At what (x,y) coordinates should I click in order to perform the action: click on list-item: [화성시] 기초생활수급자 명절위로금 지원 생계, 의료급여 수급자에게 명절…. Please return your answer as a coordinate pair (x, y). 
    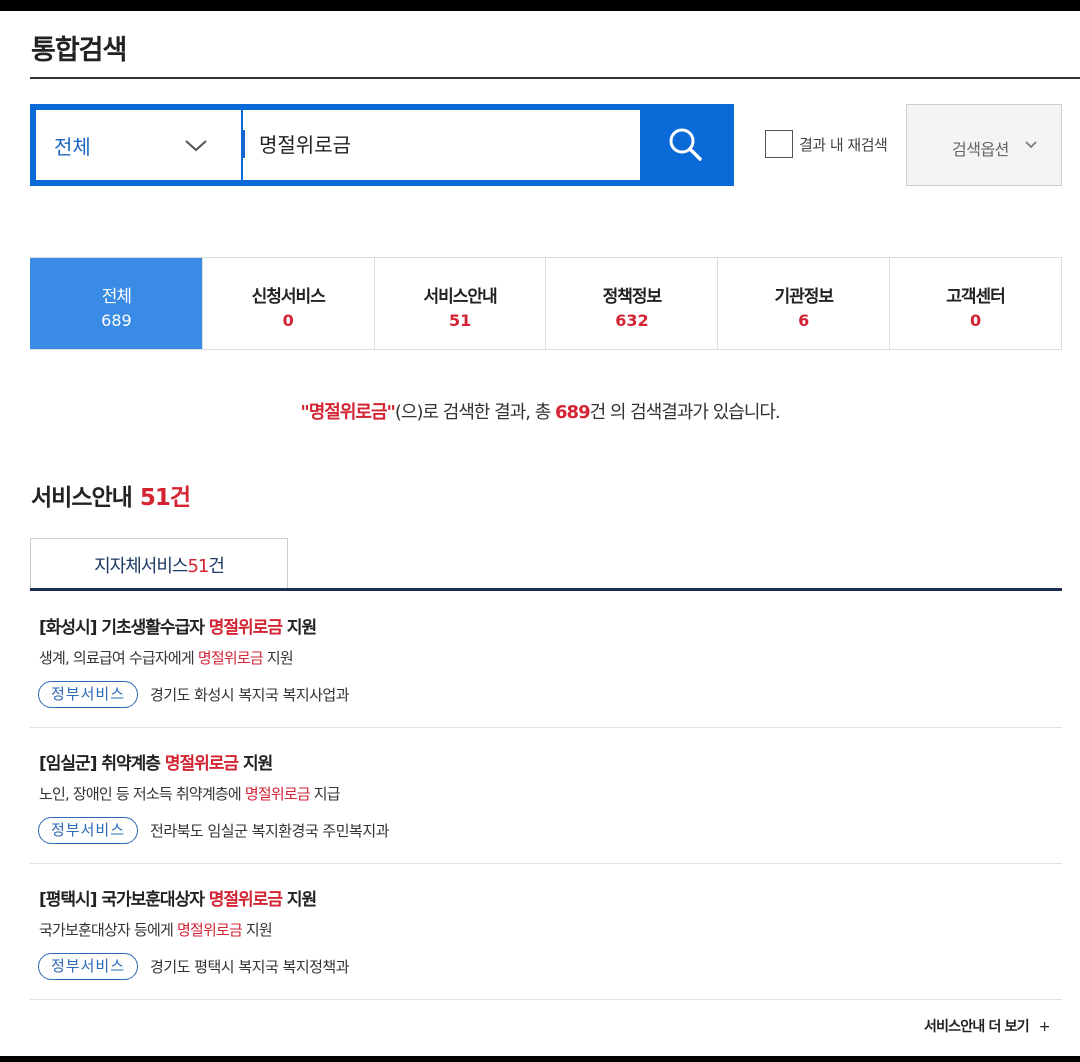
    Looking at the image, I should click on (546, 659).